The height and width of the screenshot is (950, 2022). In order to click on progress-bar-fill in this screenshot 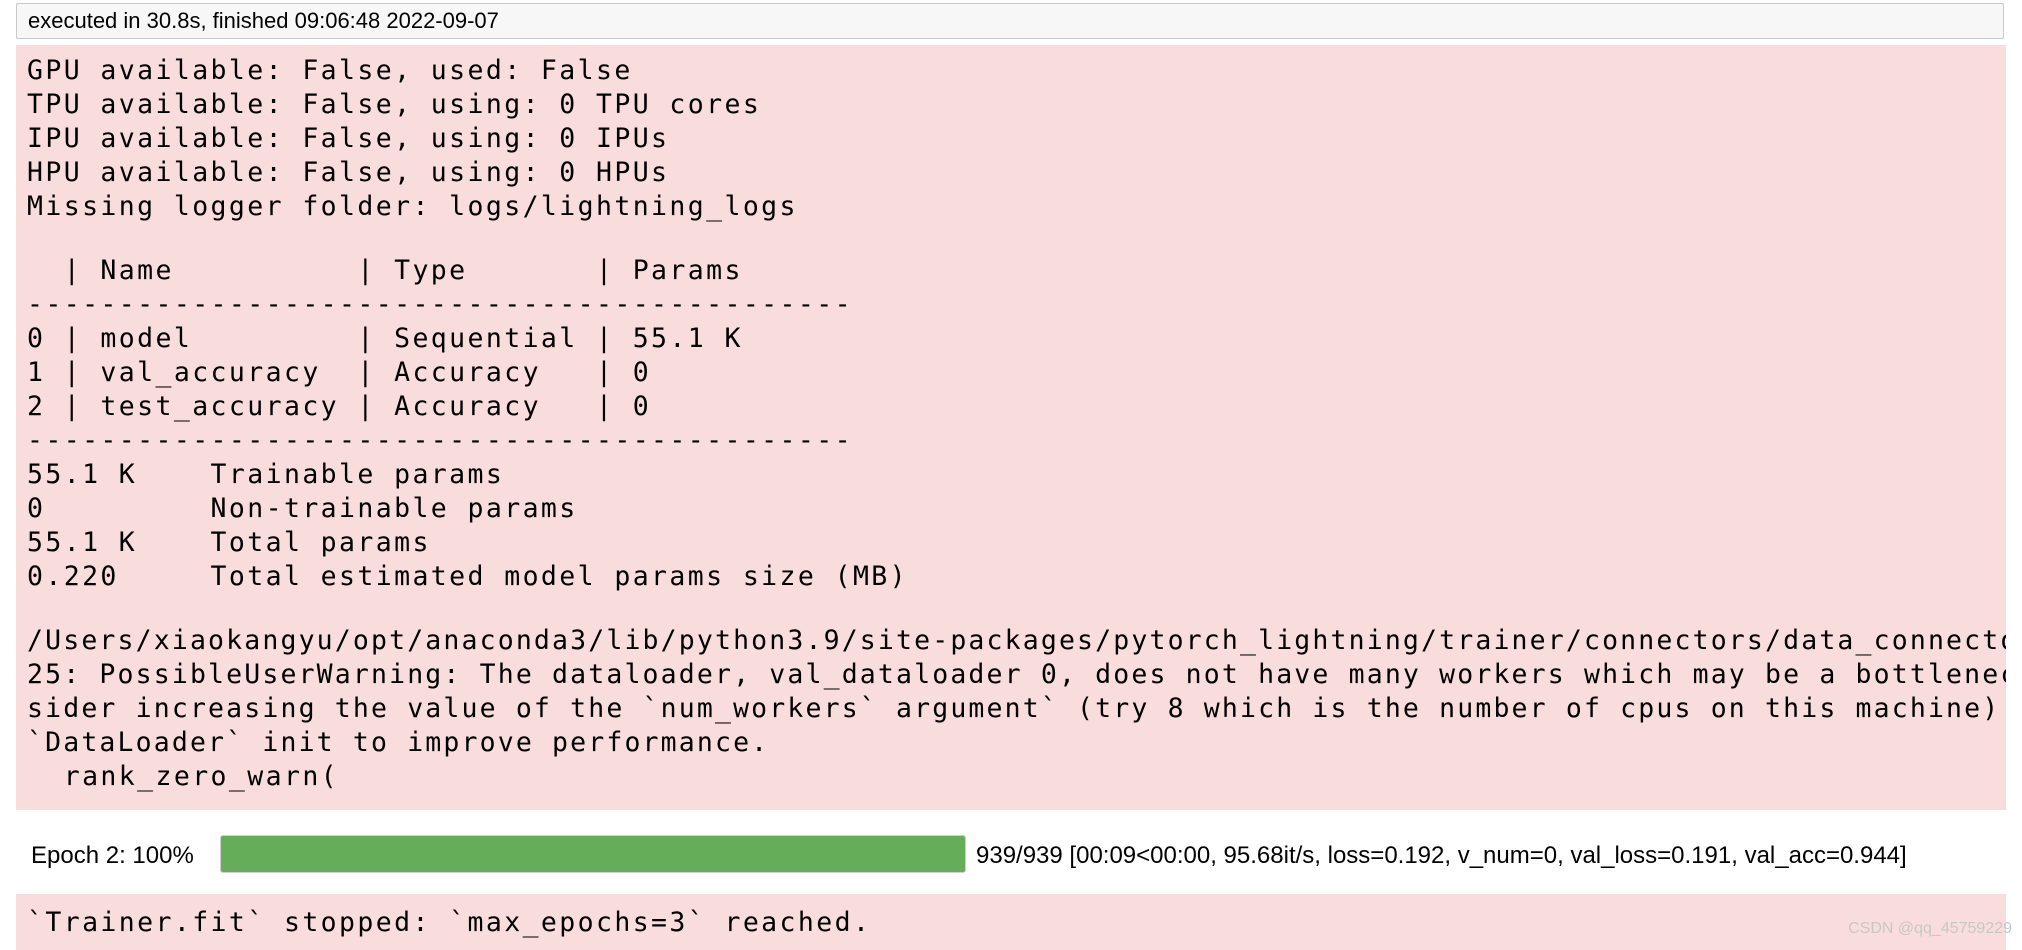, I will do `click(593, 854)`.